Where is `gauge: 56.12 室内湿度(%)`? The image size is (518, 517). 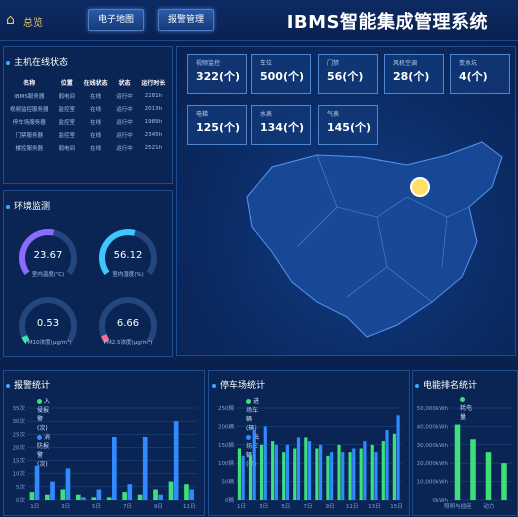 gauge: 56.12 室内湿度(%) is located at coordinates (128, 255).